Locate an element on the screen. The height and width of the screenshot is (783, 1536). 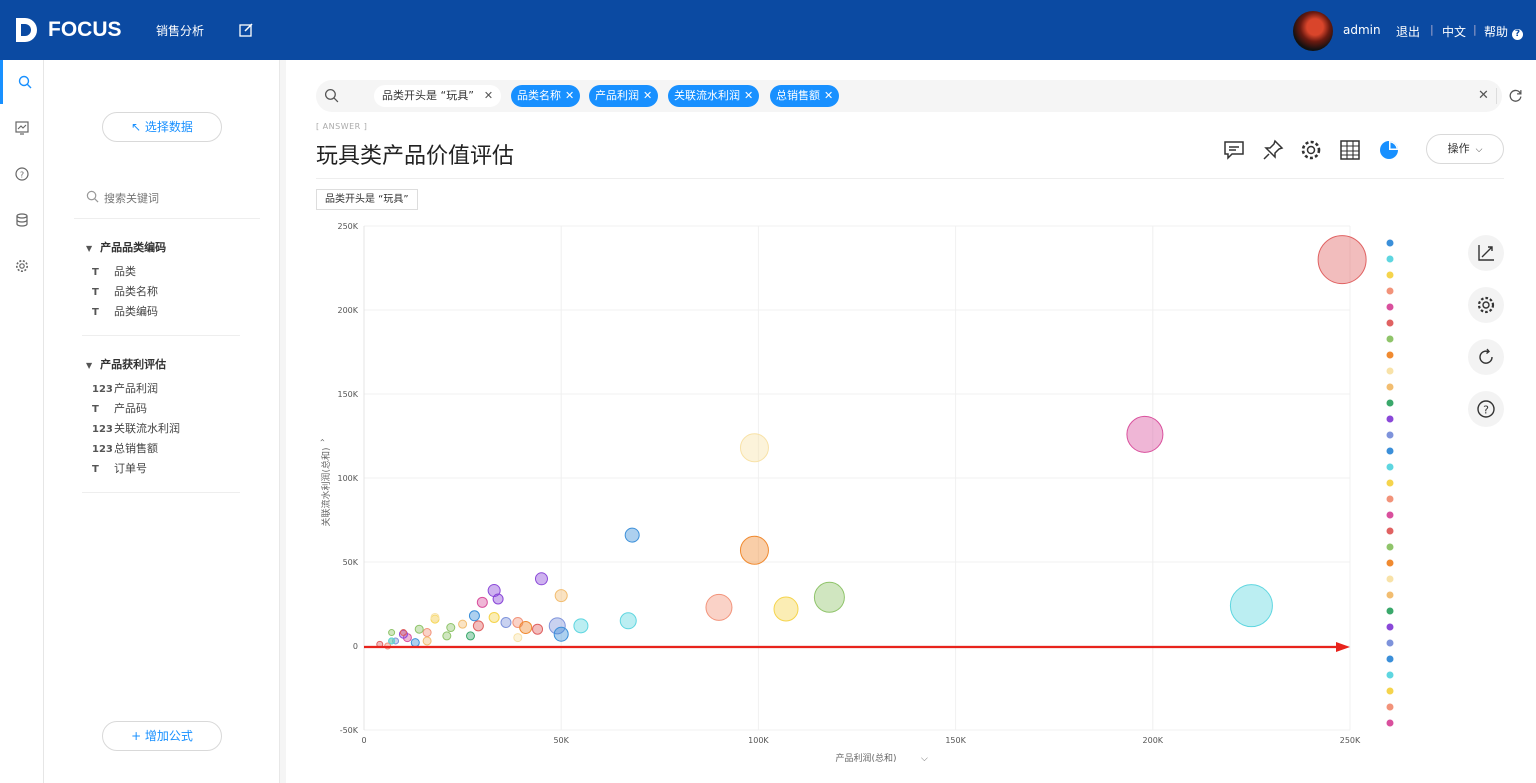
nav-sales-analysis: 销售分析 is located at coordinates (180, 30).